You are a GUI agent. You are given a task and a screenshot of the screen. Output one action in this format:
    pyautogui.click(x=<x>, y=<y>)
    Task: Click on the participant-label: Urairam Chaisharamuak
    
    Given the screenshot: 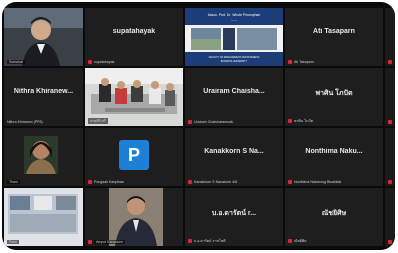 What is the action you would take?
    pyautogui.click(x=234, y=122)
    